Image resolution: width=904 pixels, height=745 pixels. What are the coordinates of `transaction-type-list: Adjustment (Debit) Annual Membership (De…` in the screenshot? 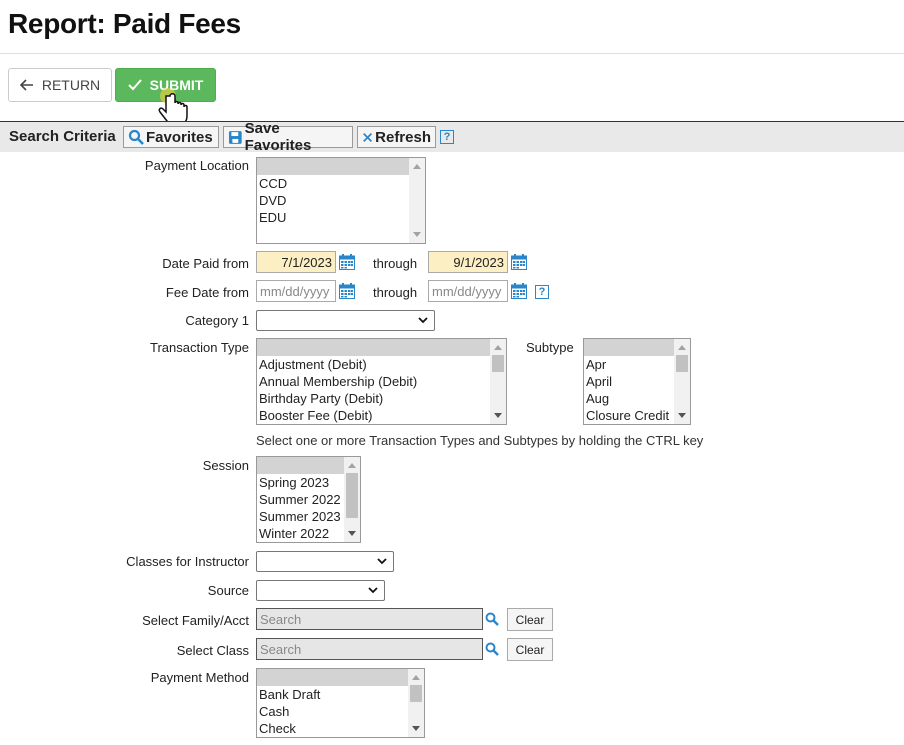 It's located at (381, 381).